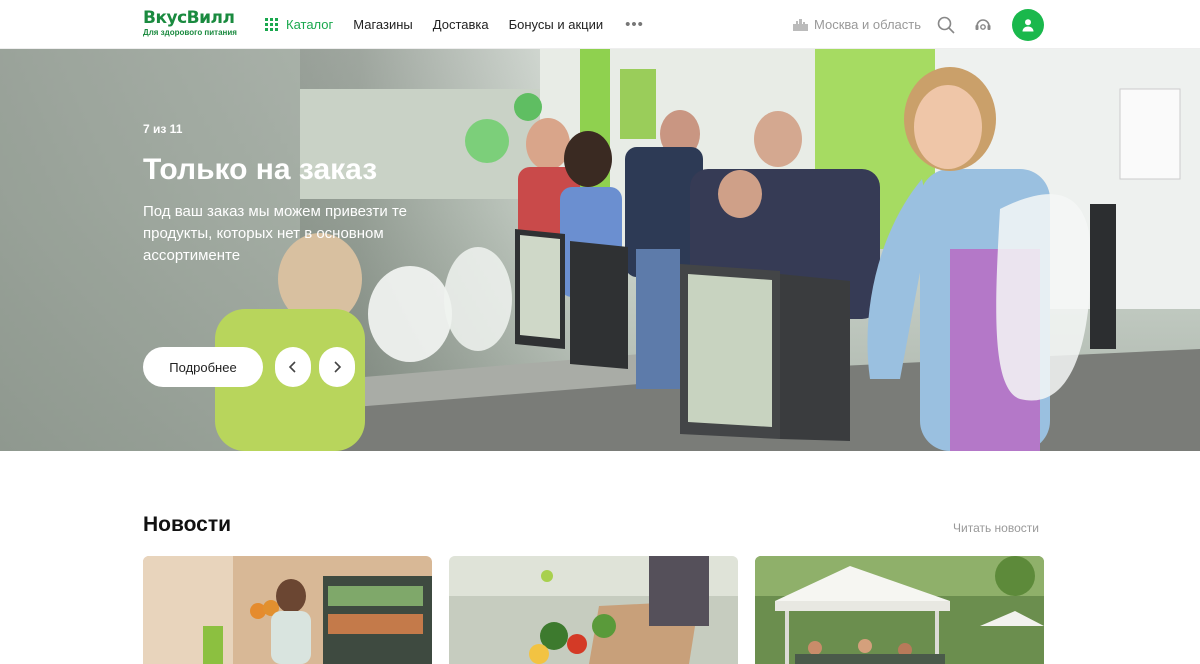 The width and height of the screenshot is (1200, 664). I want to click on nav-item-label: Магазины, so click(383, 24).